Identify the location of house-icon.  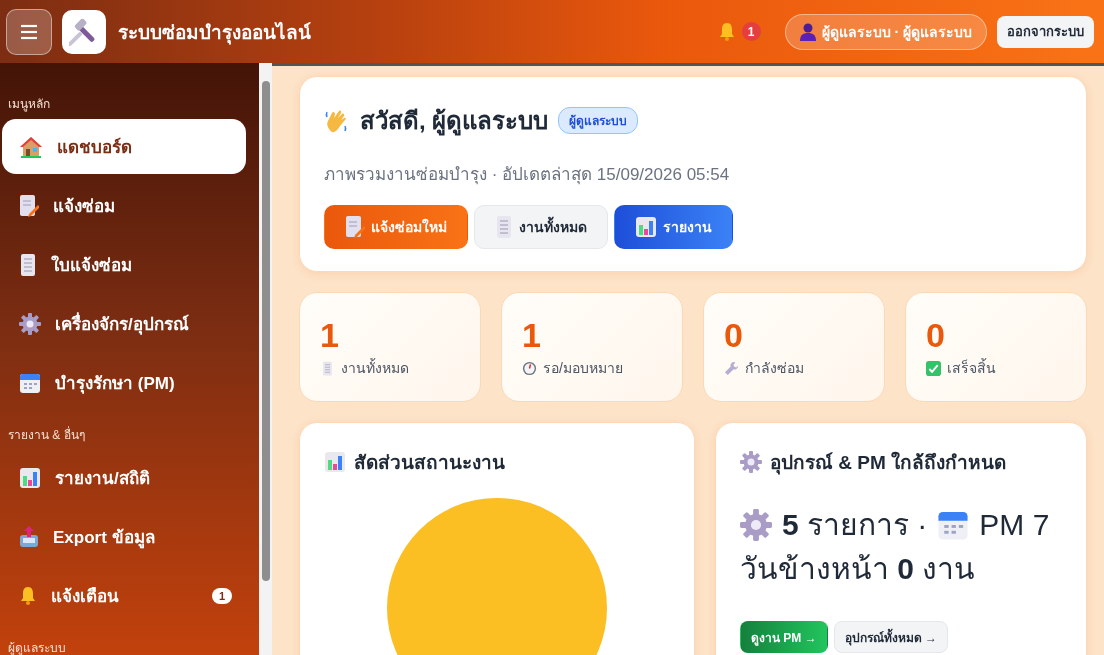
(31, 146).